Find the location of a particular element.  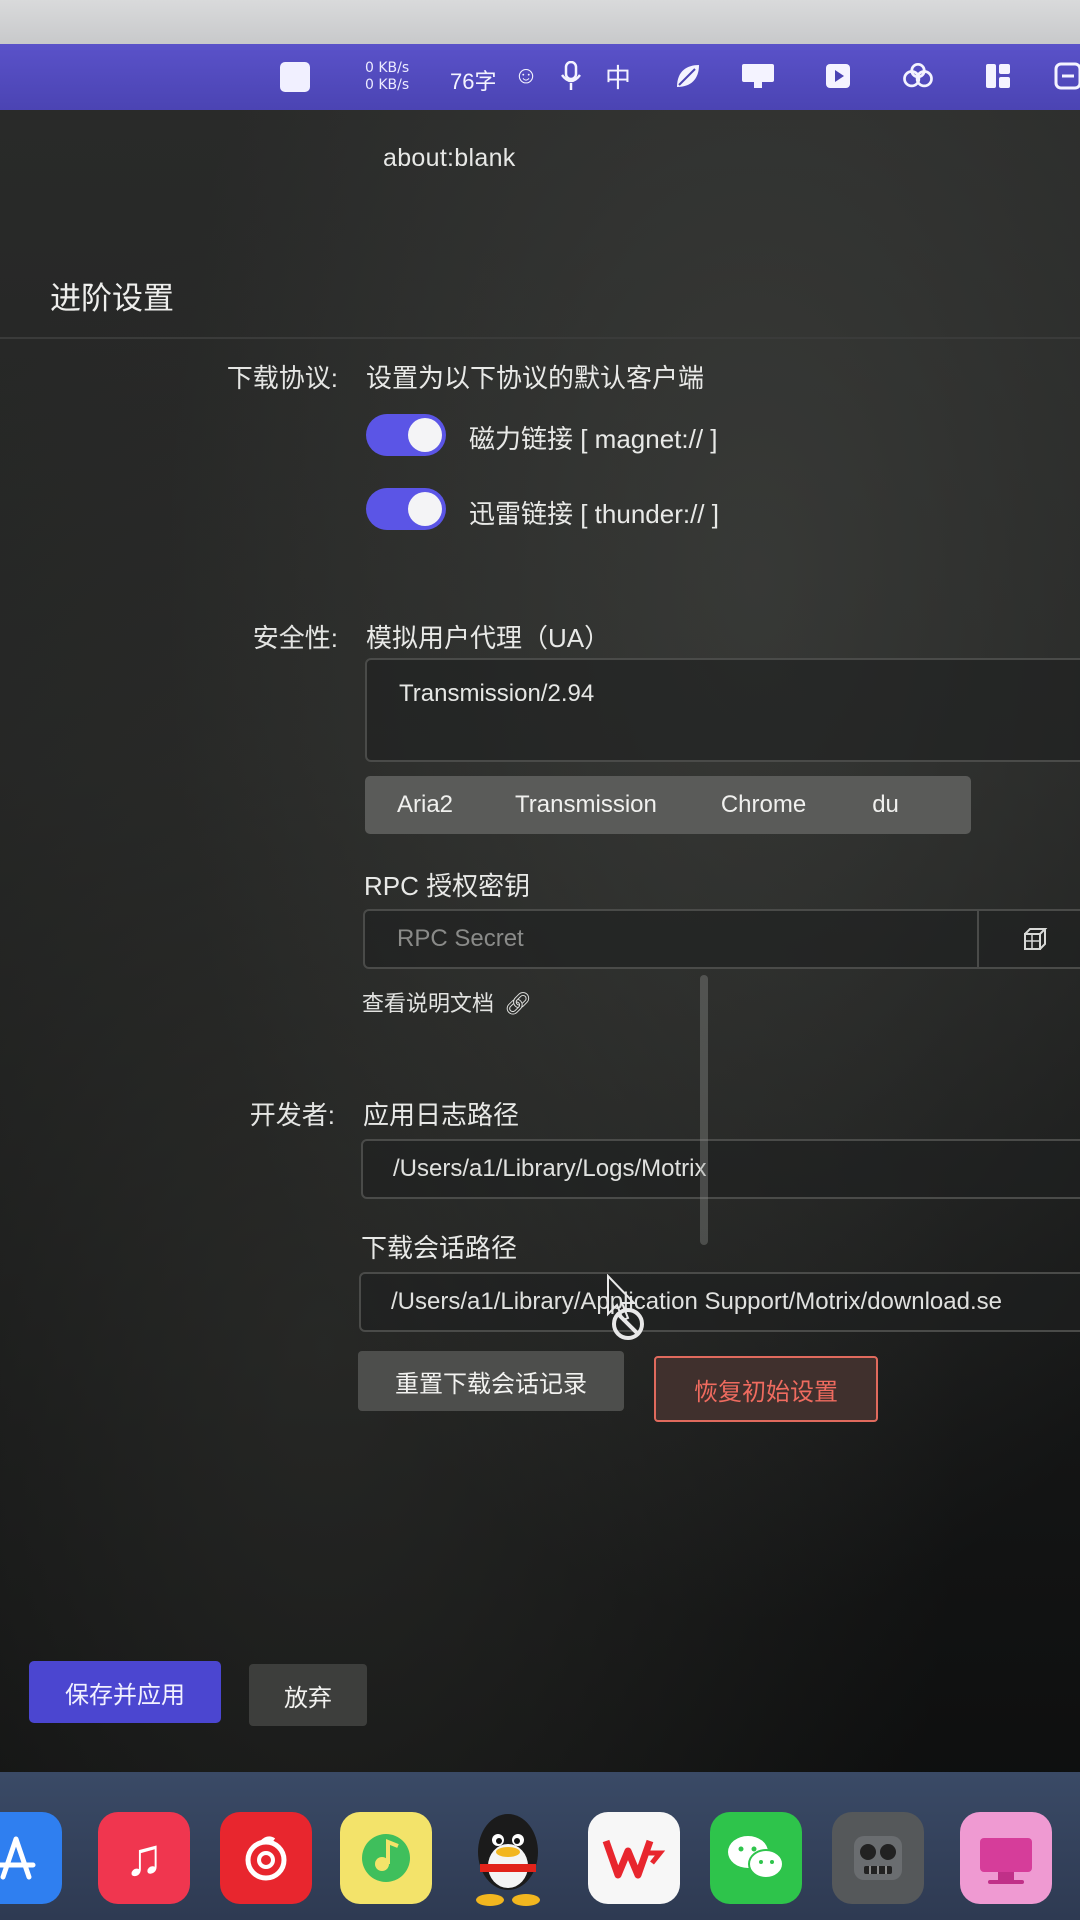

status-icon is located at coordinates (295, 77).